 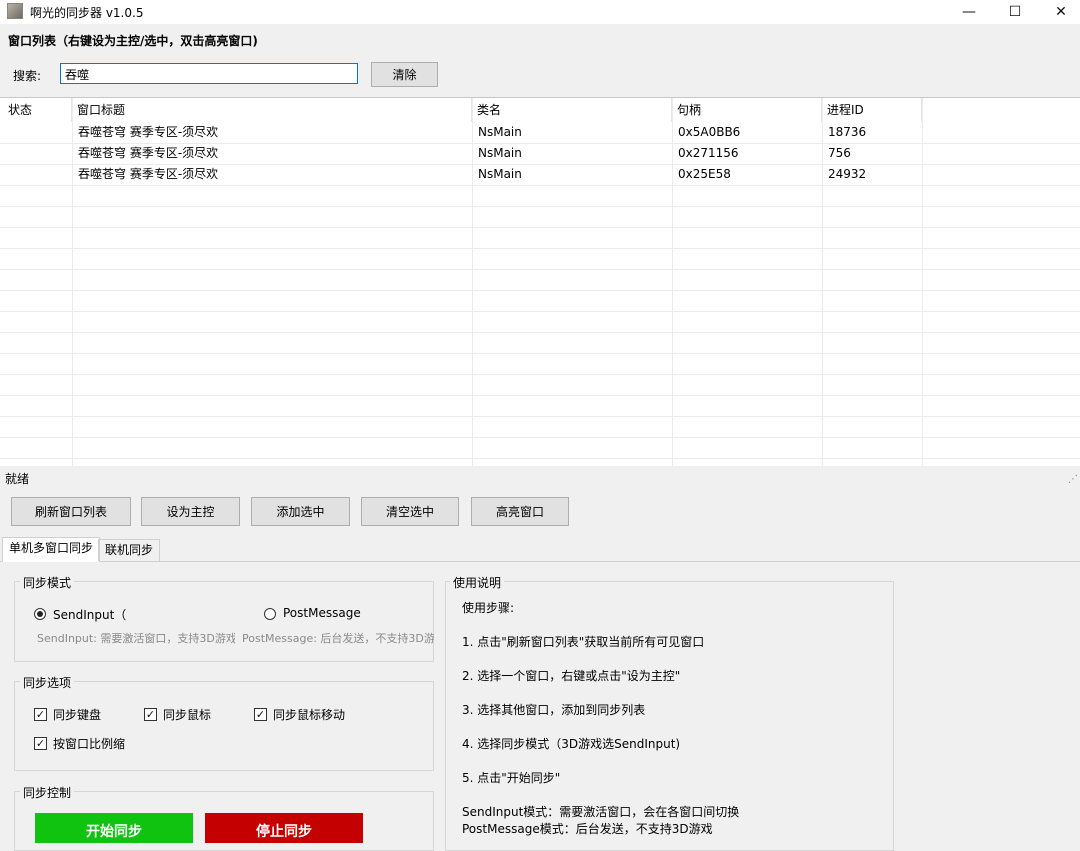 What do you see at coordinates (36, 110) in the screenshot?
I see `column-header-status: 状态` at bounding box center [36, 110].